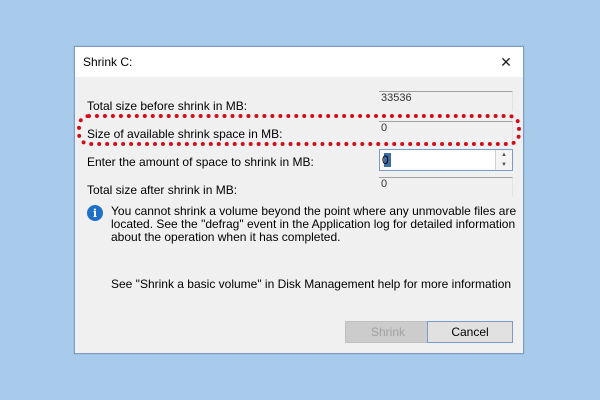 Image resolution: width=600 pixels, height=400 pixels. I want to click on spin-up-icon: ▲, so click(504, 155).